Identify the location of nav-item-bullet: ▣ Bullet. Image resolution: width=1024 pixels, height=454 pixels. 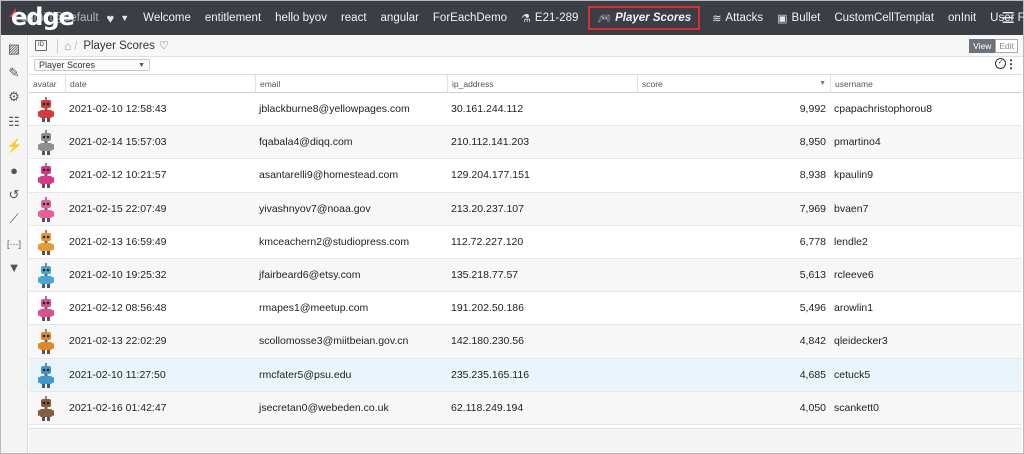
(798, 18).